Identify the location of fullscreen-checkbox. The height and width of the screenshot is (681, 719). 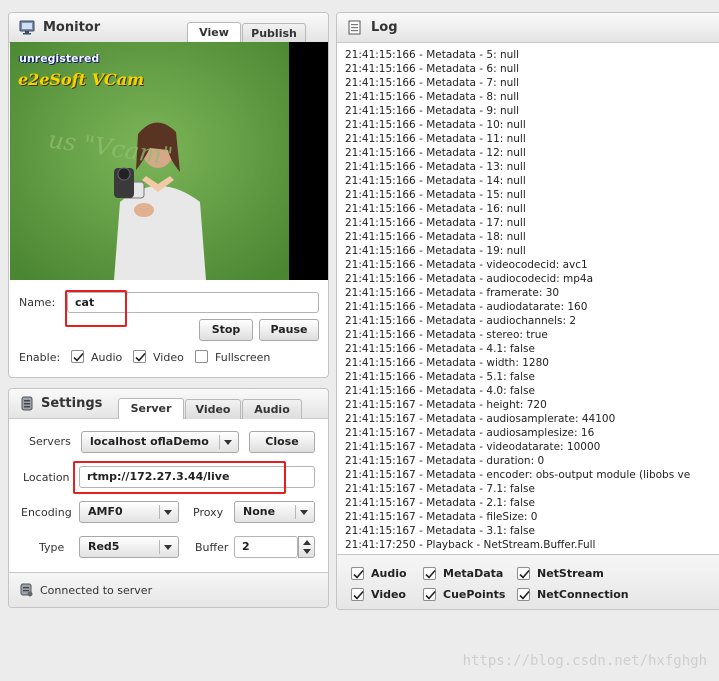
(201, 356).